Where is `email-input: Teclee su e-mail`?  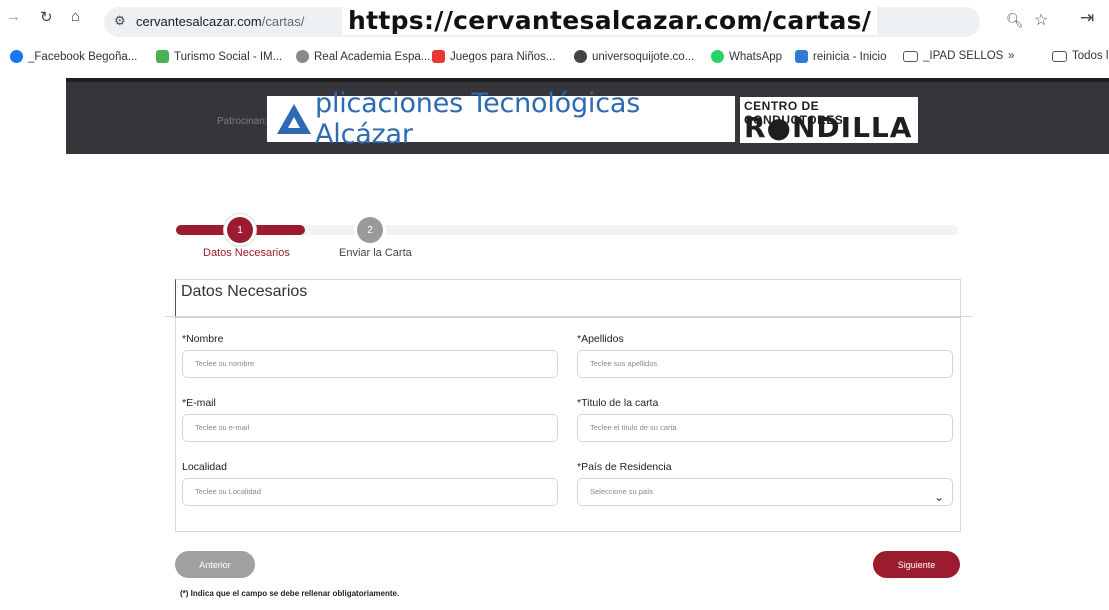 email-input: Teclee su e-mail is located at coordinates (370, 428).